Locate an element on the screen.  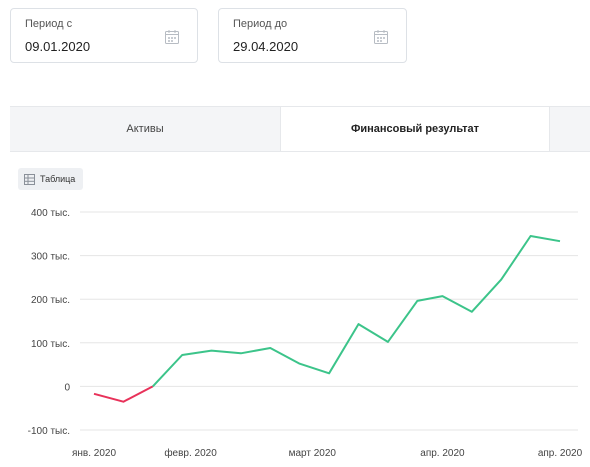
y-tick-label: 200 тыс. is located at coordinates (50, 300).